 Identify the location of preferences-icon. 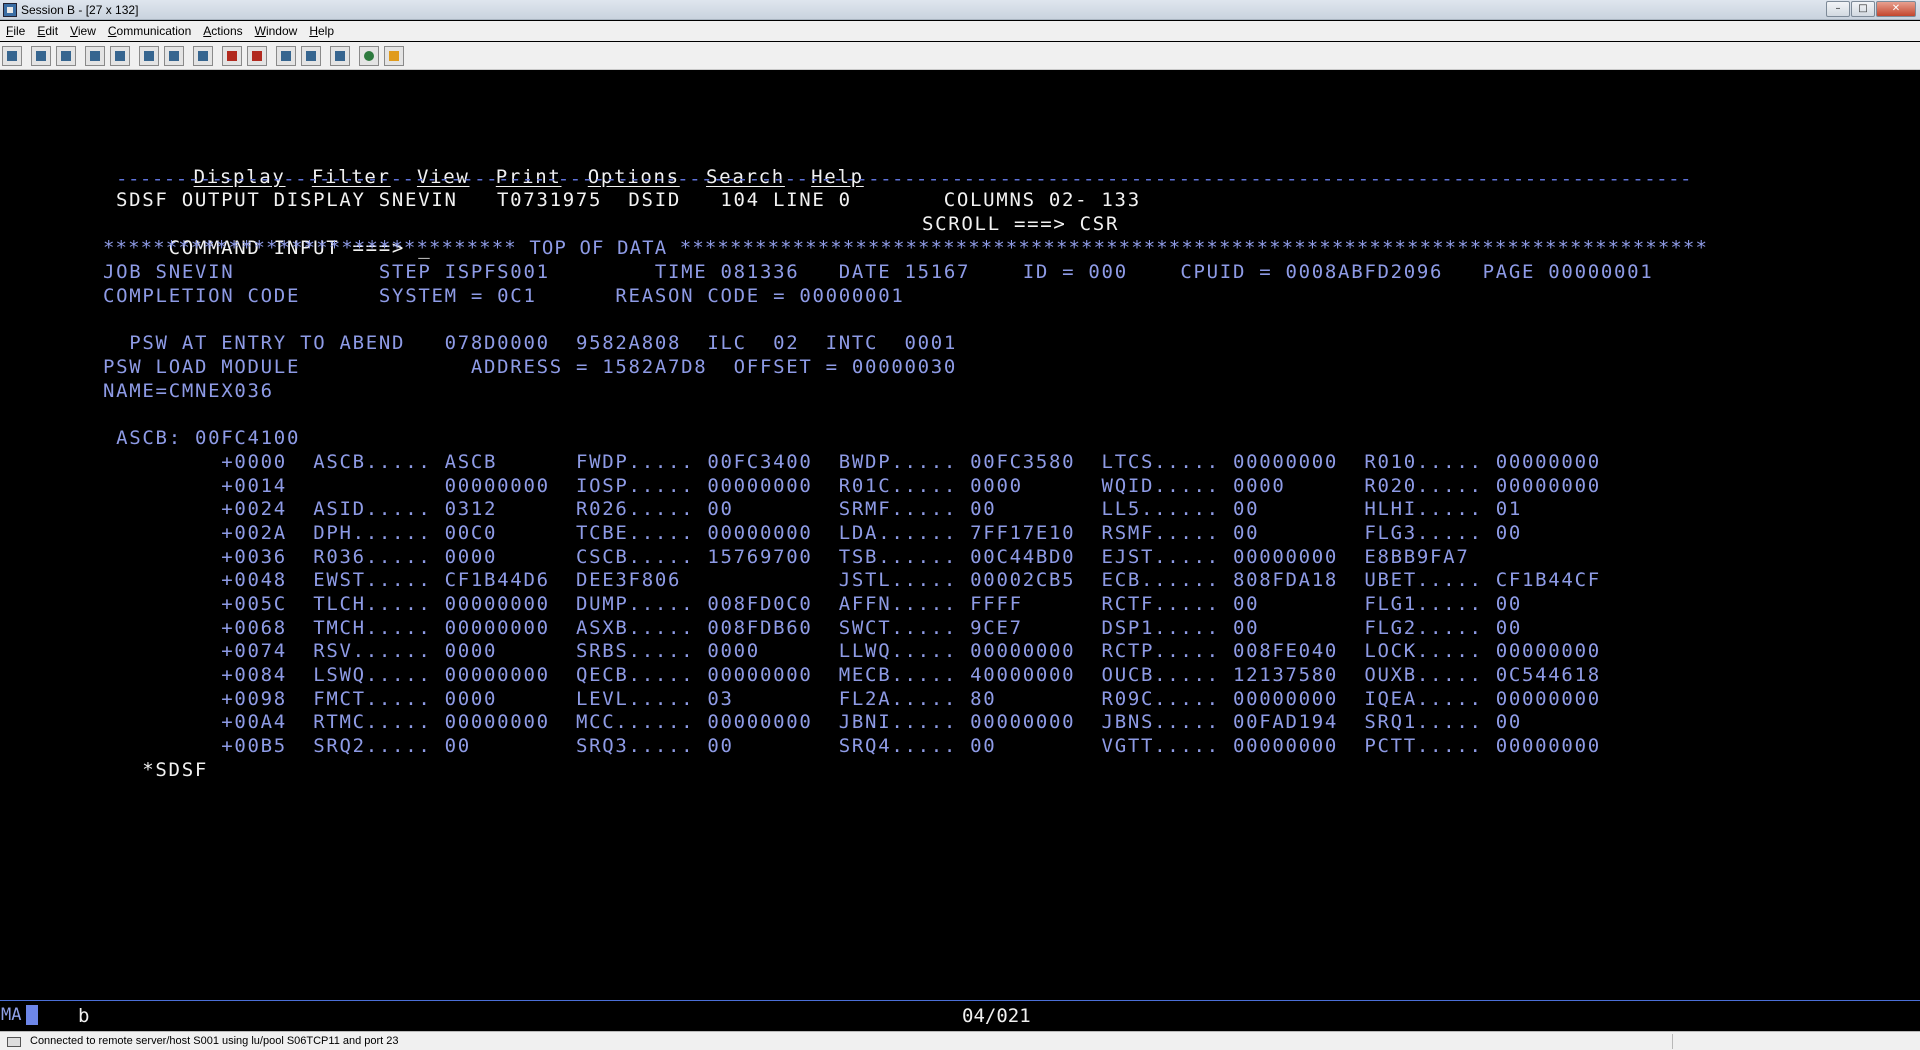
(311, 55).